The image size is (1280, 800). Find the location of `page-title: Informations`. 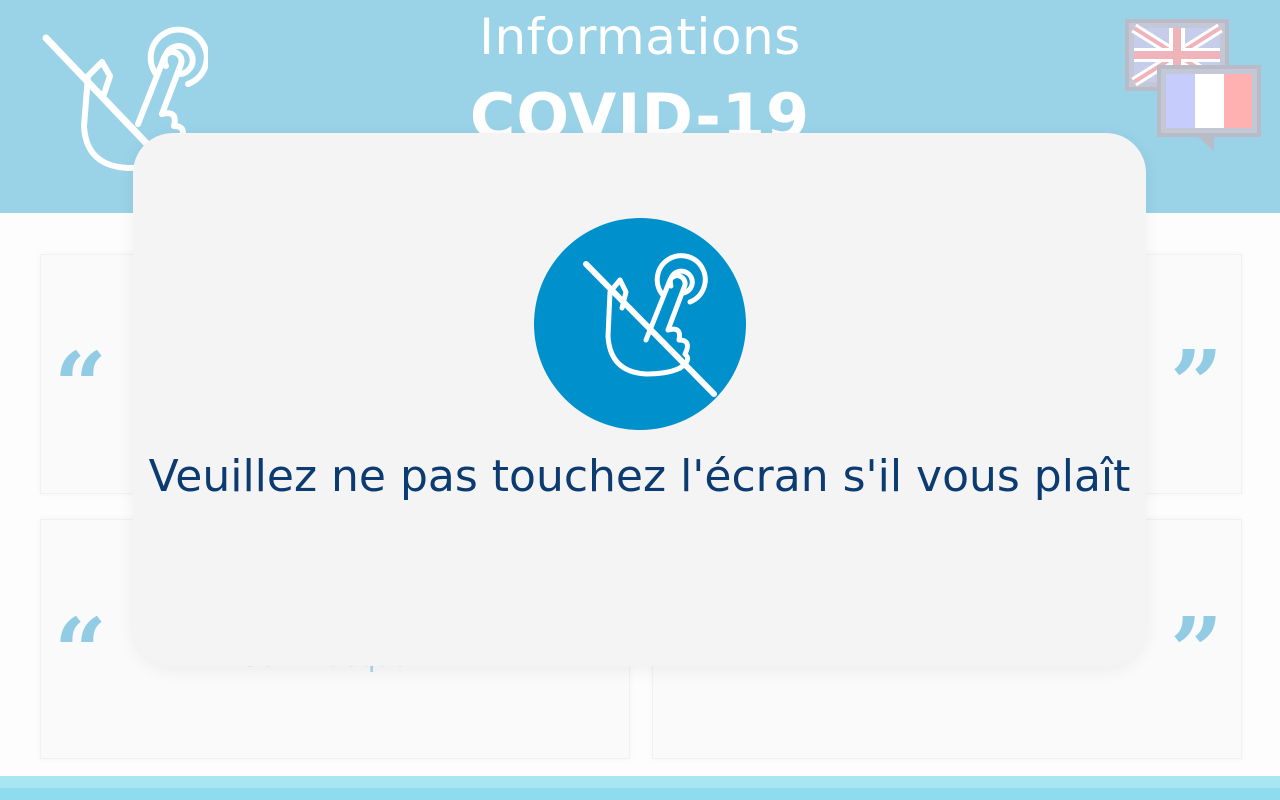

page-title: Informations is located at coordinates (640, 37).